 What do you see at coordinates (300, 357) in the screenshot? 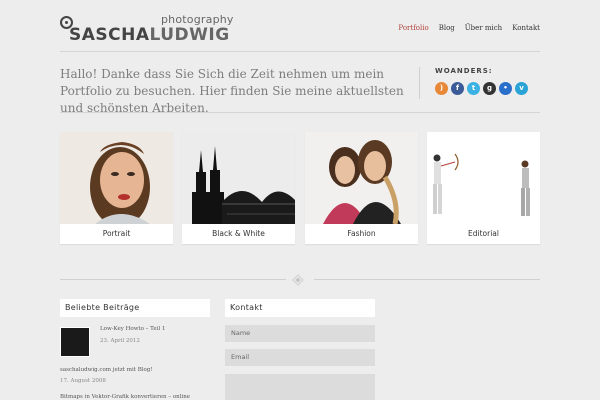
I see `email-field: Email` at bounding box center [300, 357].